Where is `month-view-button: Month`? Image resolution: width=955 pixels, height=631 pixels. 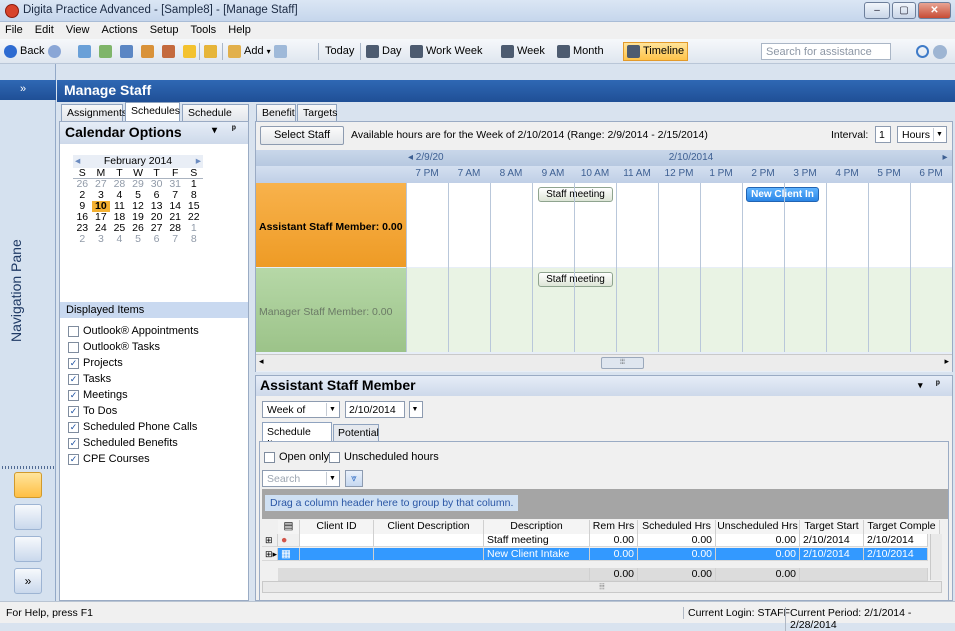
month-view-button: Month is located at coordinates (580, 51).